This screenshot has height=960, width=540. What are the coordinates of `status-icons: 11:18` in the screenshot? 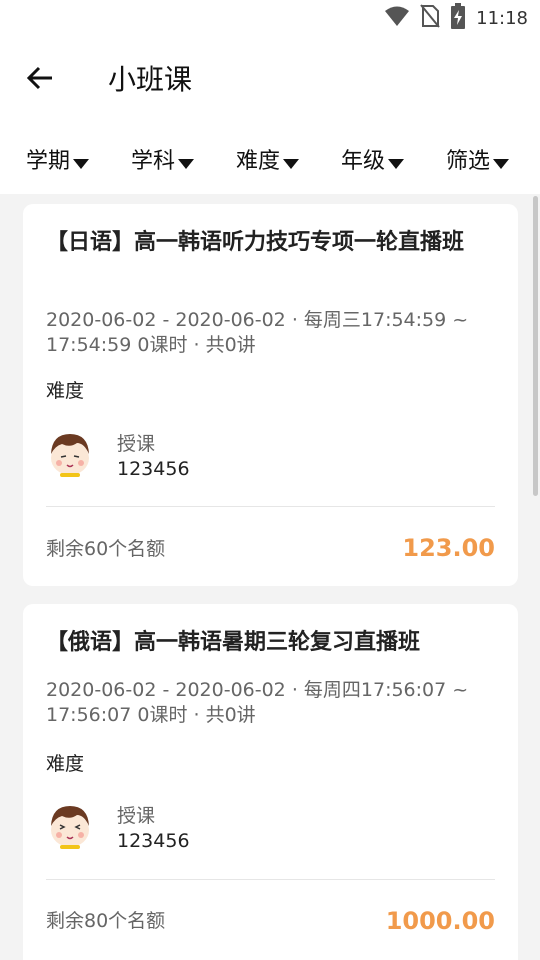 It's located at (456, 18).